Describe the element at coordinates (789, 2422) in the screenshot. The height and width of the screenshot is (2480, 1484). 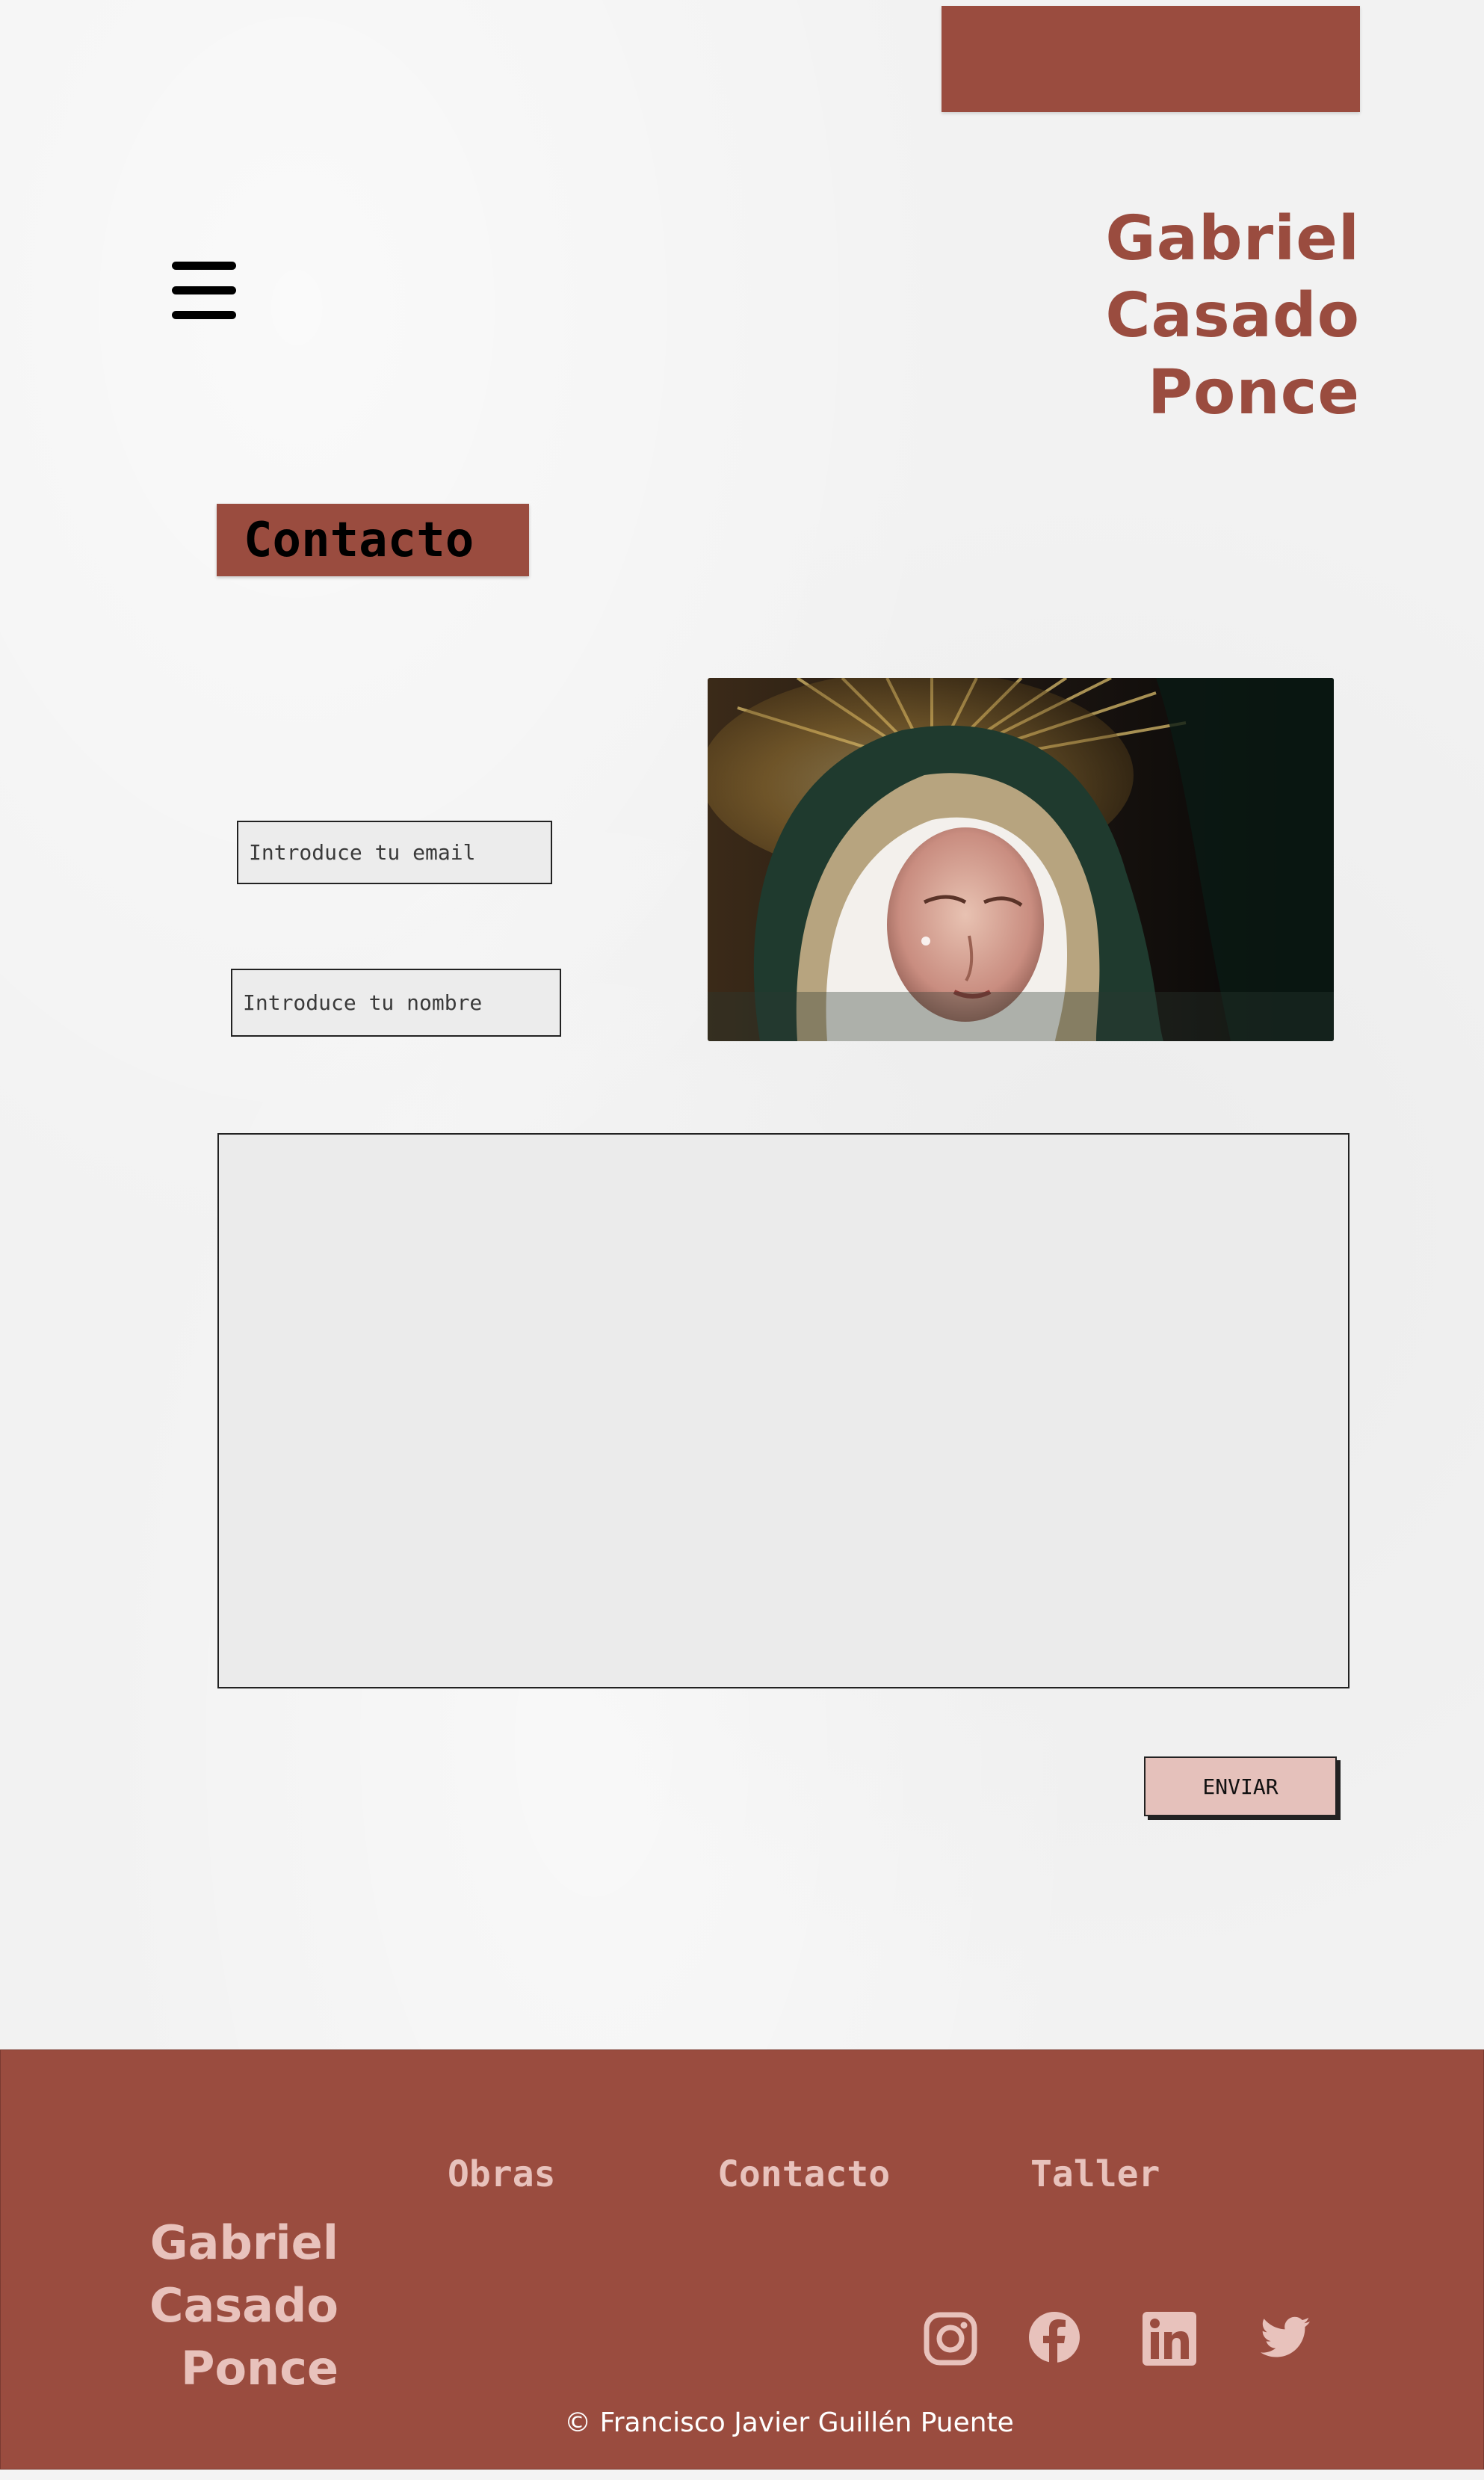
I see `copyright-text: © Francisco Javier Guillén Puente` at that location.